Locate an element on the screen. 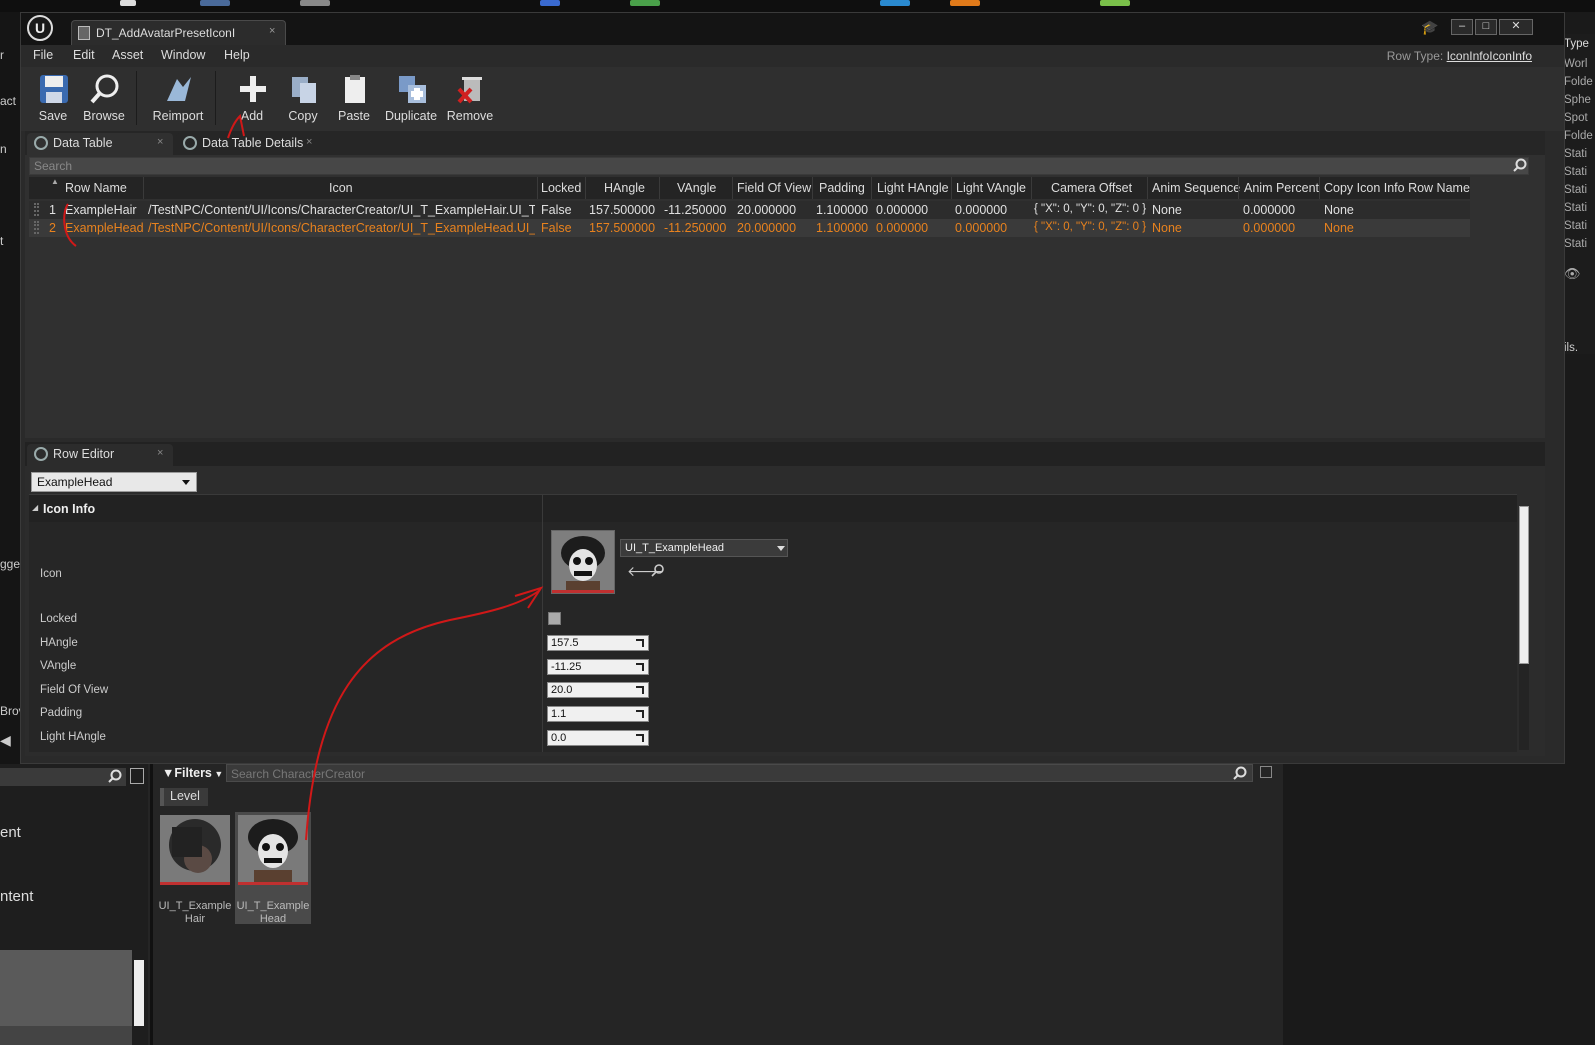  title-bar: U DT_AddAvatarPresetIconI × 🎓 – □ ✕ is located at coordinates (792, 29).